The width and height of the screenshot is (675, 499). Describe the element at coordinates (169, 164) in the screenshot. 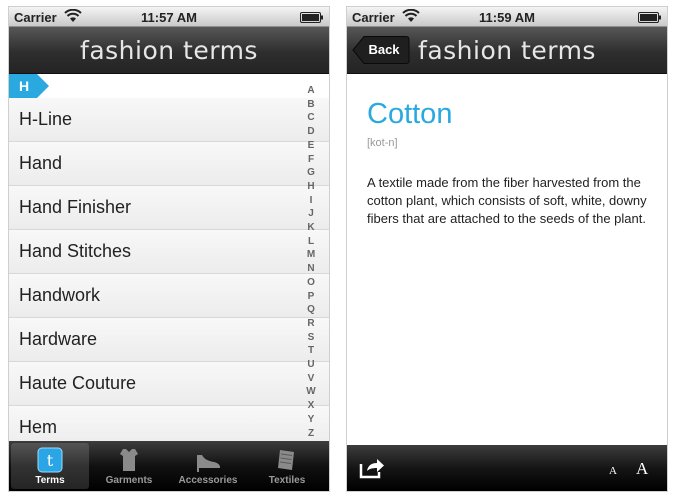

I see `list-item: Hand` at that location.